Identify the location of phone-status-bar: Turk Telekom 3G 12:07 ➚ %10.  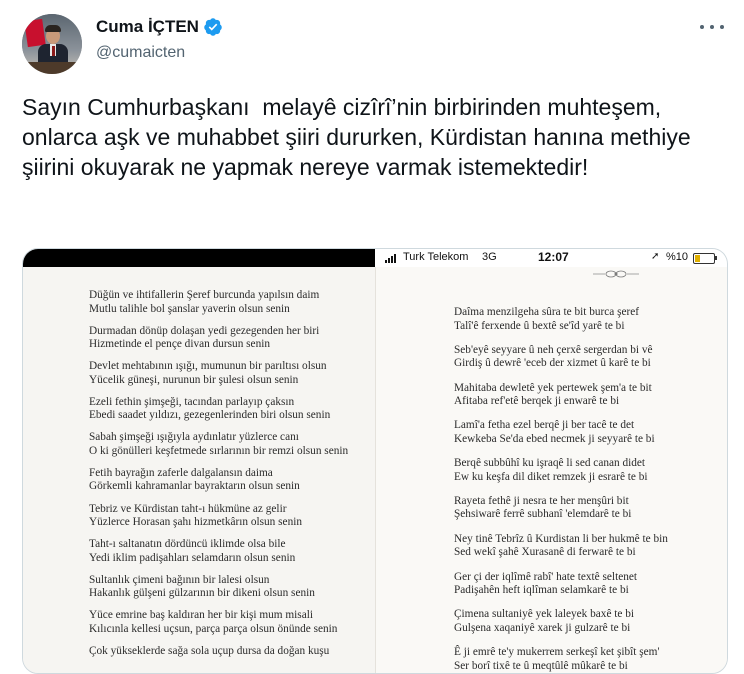
(375, 258).